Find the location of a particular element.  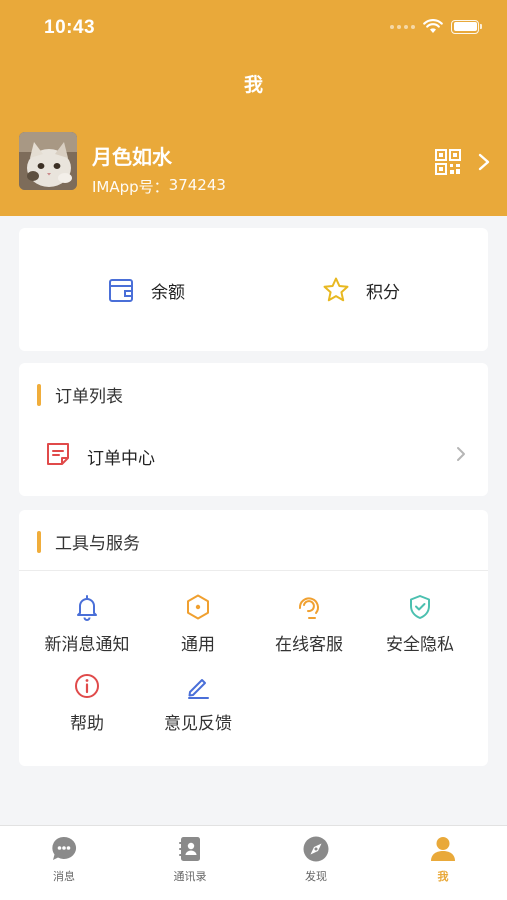

status-bar: 10:43 is located at coordinates (253, 28).